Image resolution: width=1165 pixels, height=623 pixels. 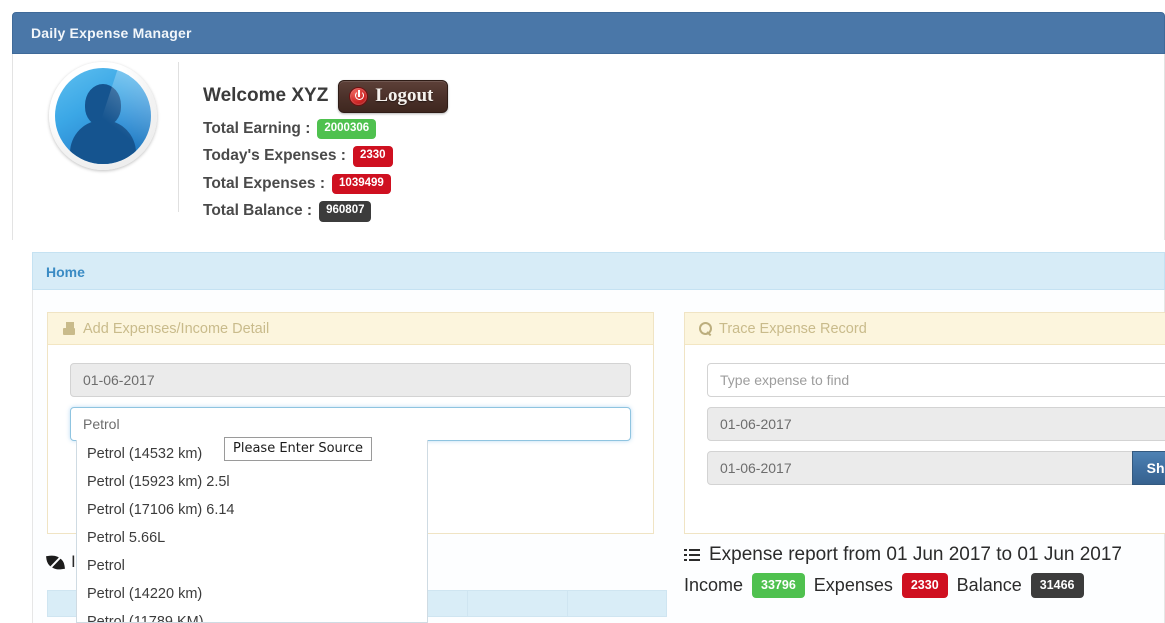 I want to click on status-badge: 2330, so click(x=372, y=156).